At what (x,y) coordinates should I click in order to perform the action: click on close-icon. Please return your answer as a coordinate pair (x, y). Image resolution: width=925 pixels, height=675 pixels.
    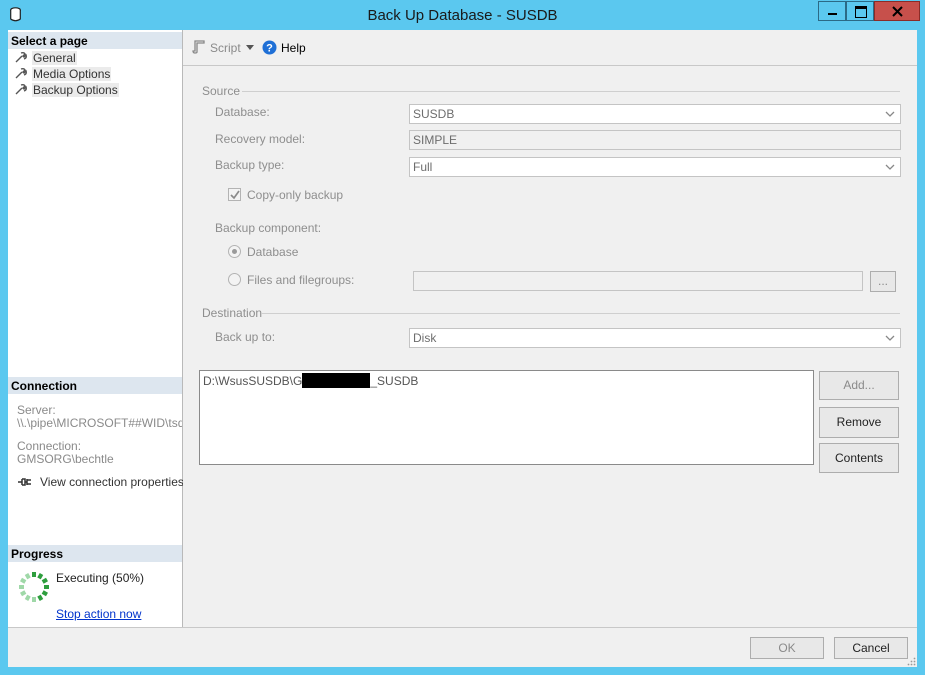
    Looking at the image, I should click on (897, 11).